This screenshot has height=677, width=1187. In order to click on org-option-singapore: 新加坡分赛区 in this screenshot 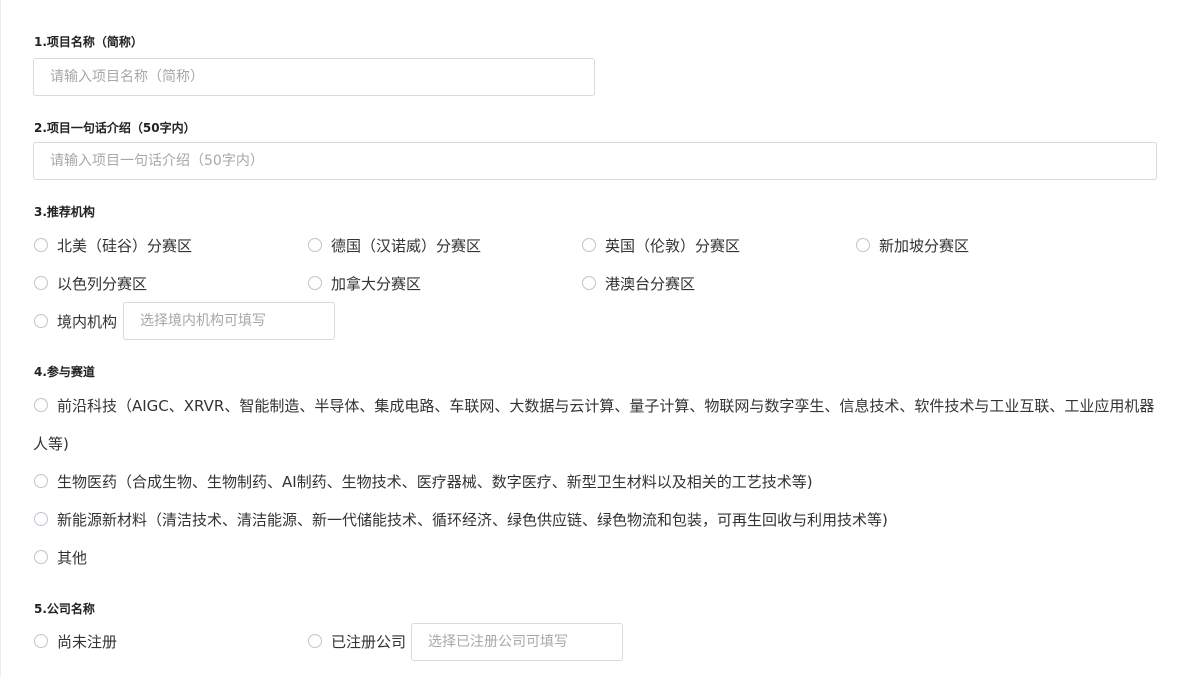, I will do `click(912, 245)`.